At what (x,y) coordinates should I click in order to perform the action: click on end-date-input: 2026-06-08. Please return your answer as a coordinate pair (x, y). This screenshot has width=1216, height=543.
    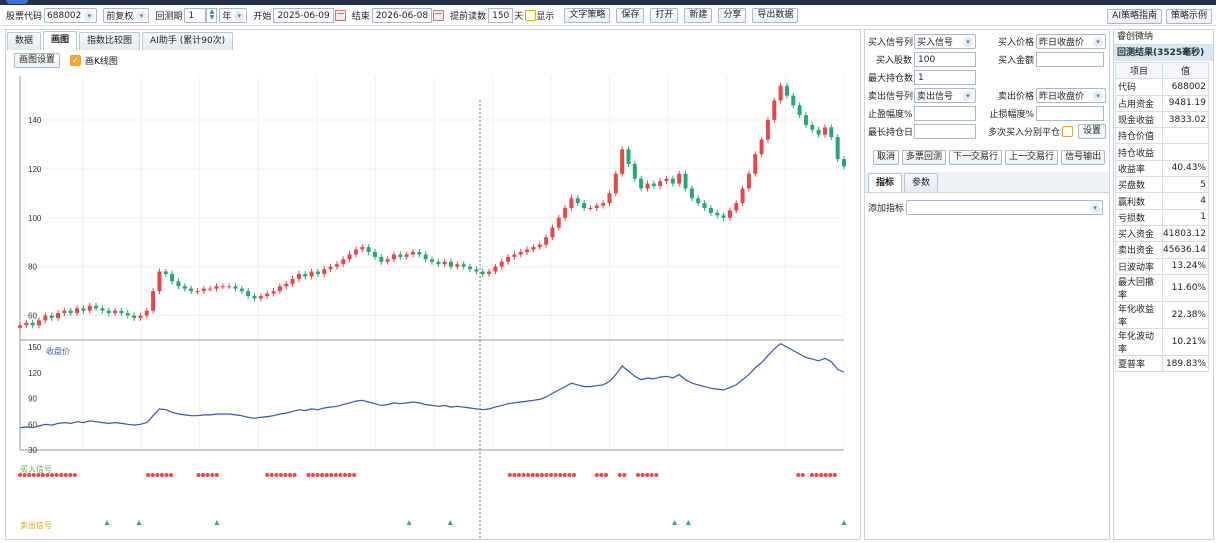
    Looking at the image, I should click on (402, 15).